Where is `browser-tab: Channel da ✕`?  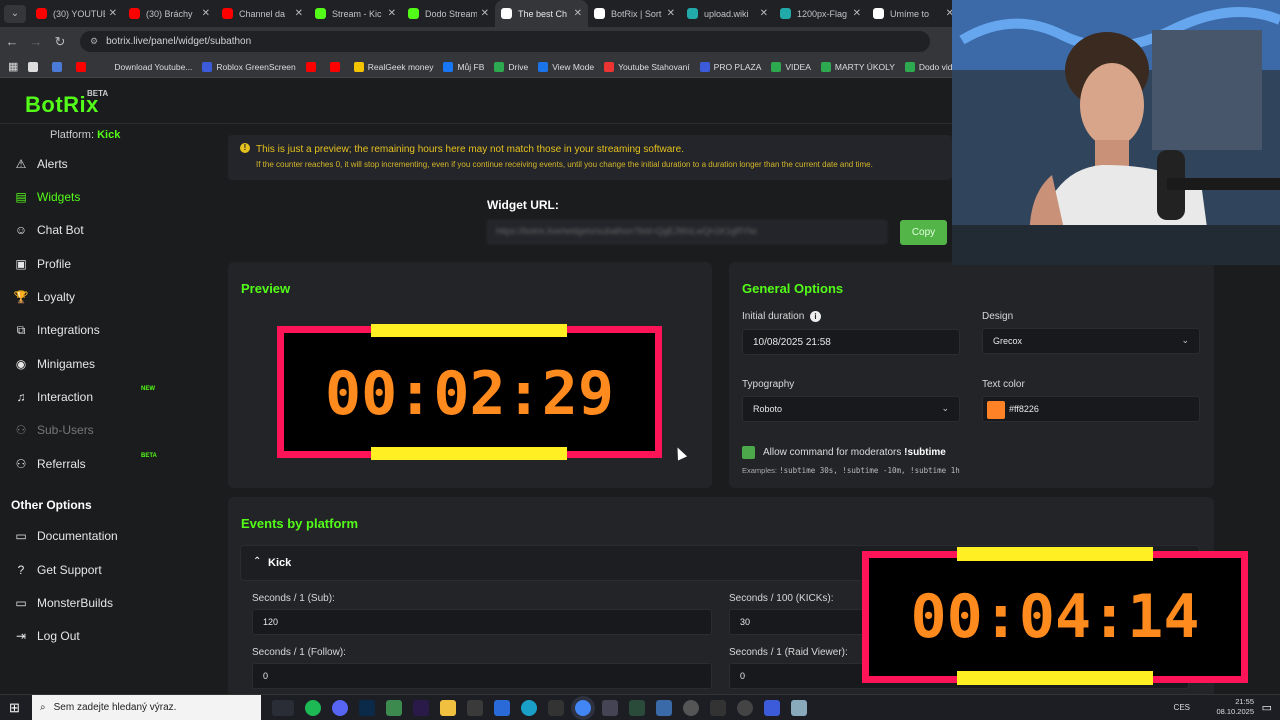
browser-tab: Channel da ✕ is located at coordinates (262, 13).